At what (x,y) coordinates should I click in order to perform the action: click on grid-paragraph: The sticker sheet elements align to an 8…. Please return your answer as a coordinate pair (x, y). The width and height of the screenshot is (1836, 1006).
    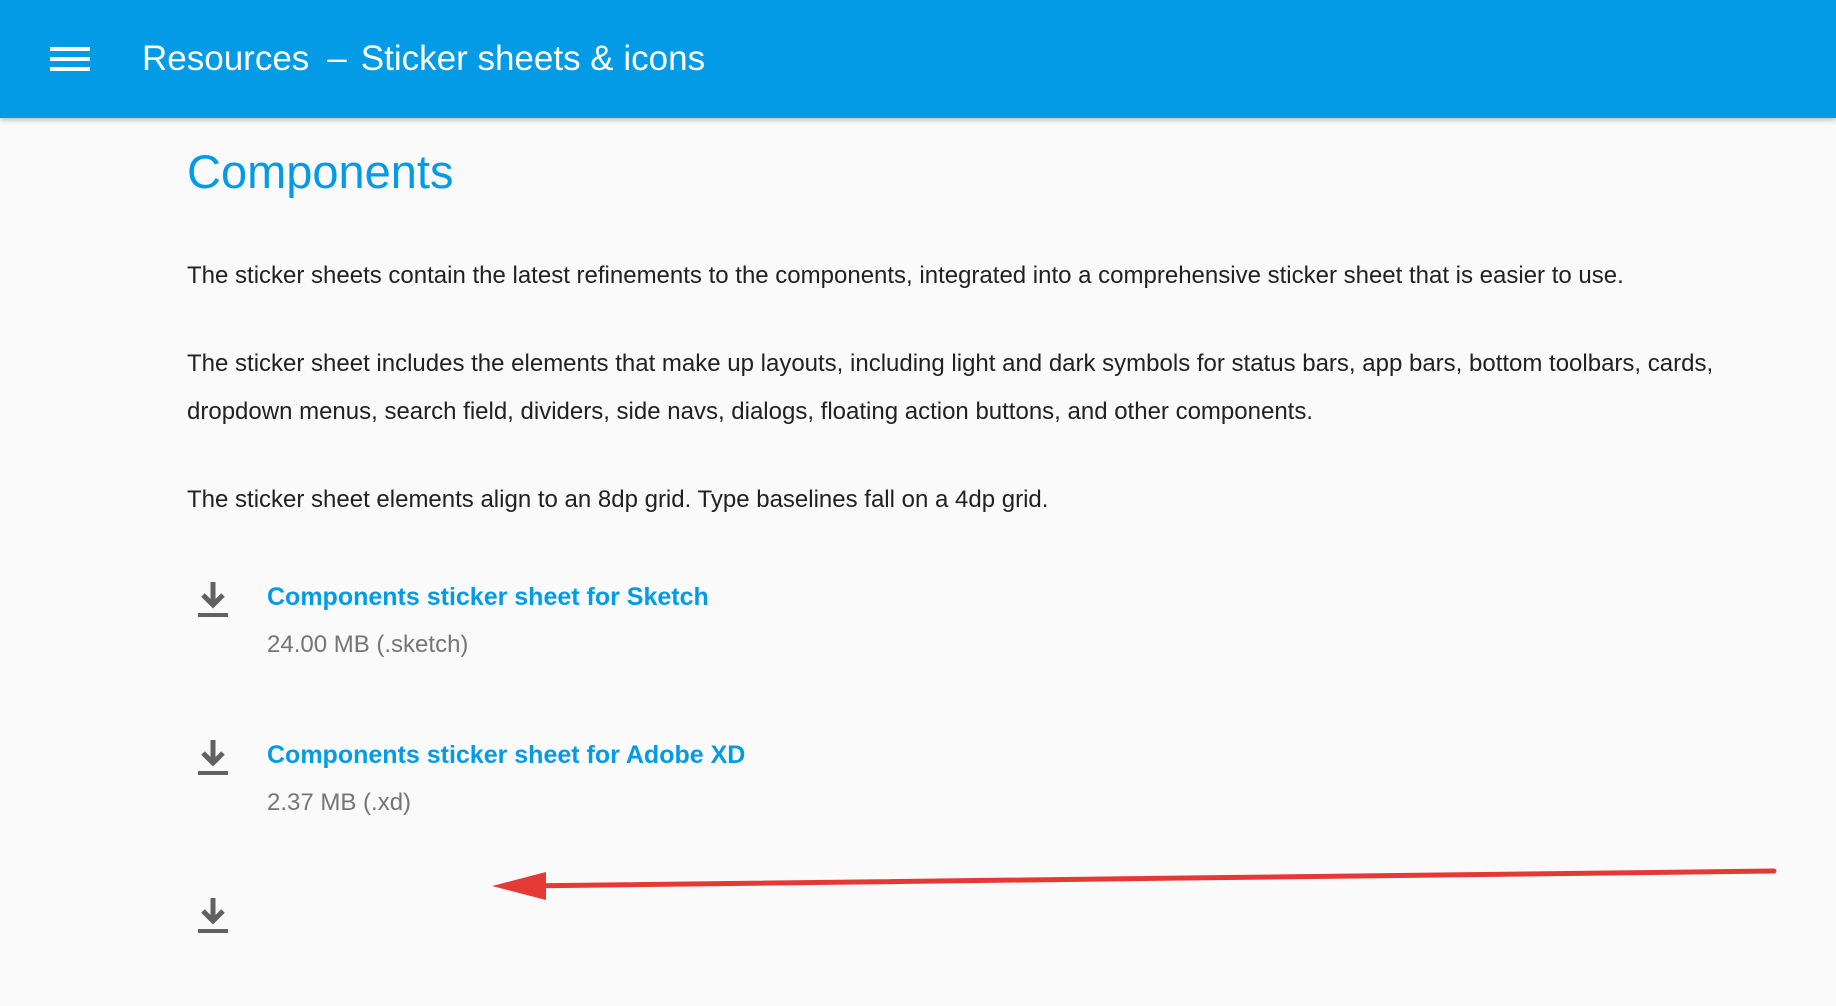
    Looking at the image, I should click on (618, 500).